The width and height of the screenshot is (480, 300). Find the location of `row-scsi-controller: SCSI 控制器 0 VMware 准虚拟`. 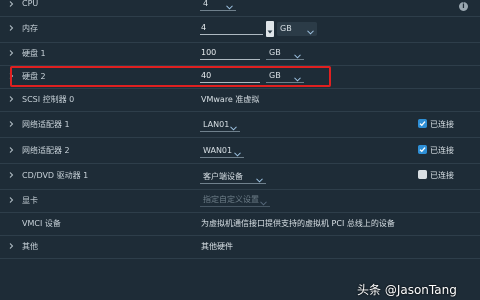

row-scsi-controller: SCSI 控制器 0 VMware 准虚拟 is located at coordinates (240, 100).